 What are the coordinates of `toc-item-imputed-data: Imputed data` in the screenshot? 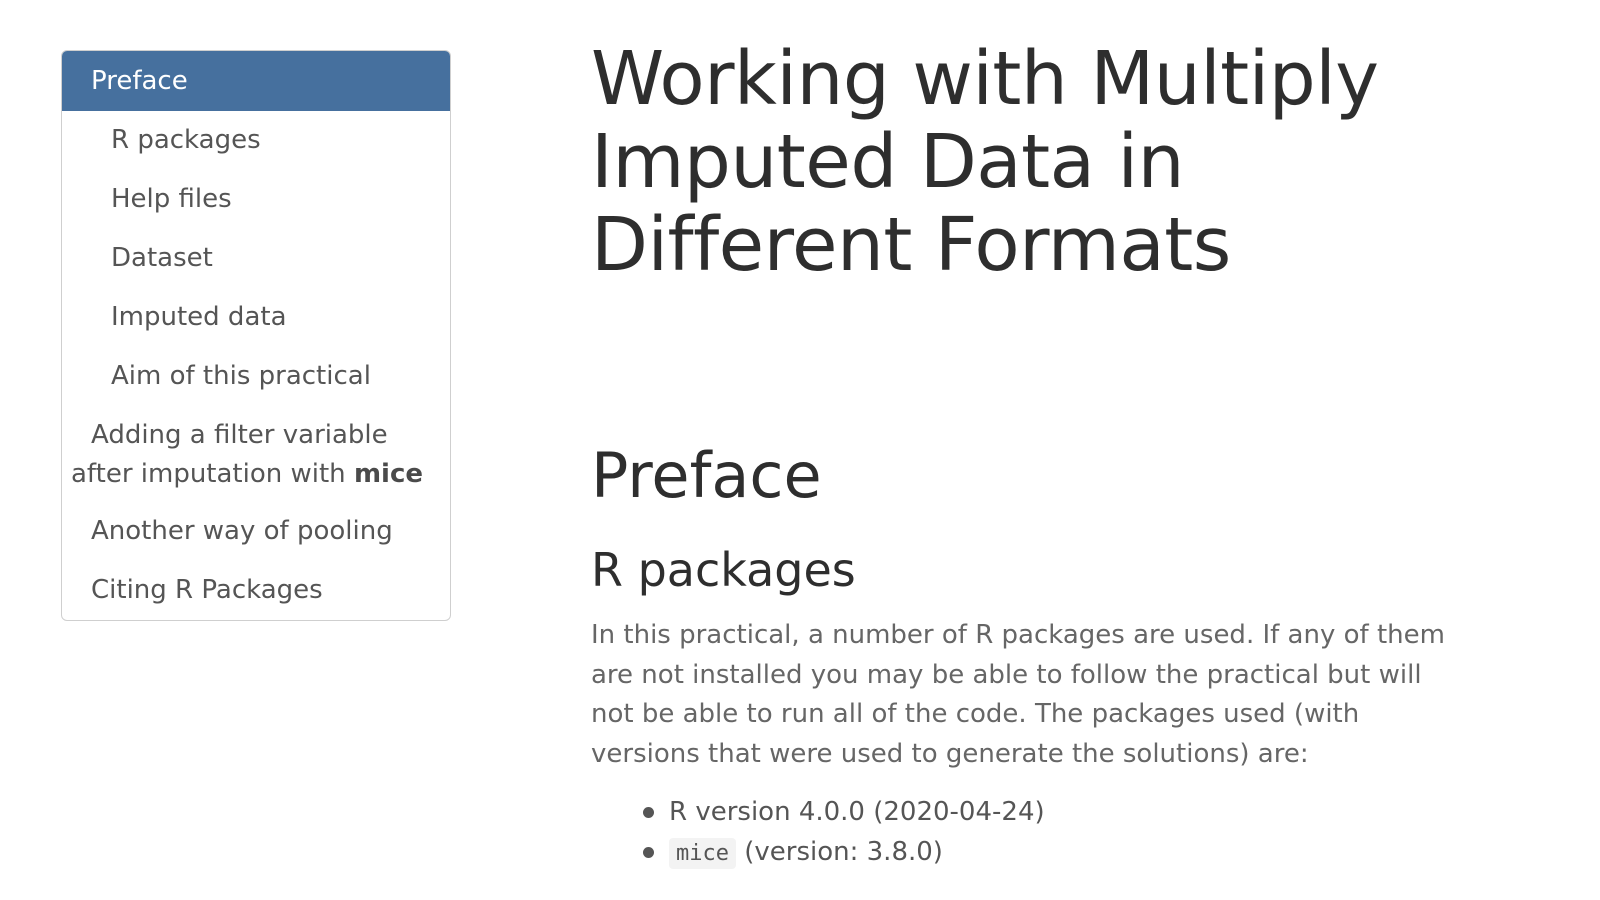 It's located at (256, 317).